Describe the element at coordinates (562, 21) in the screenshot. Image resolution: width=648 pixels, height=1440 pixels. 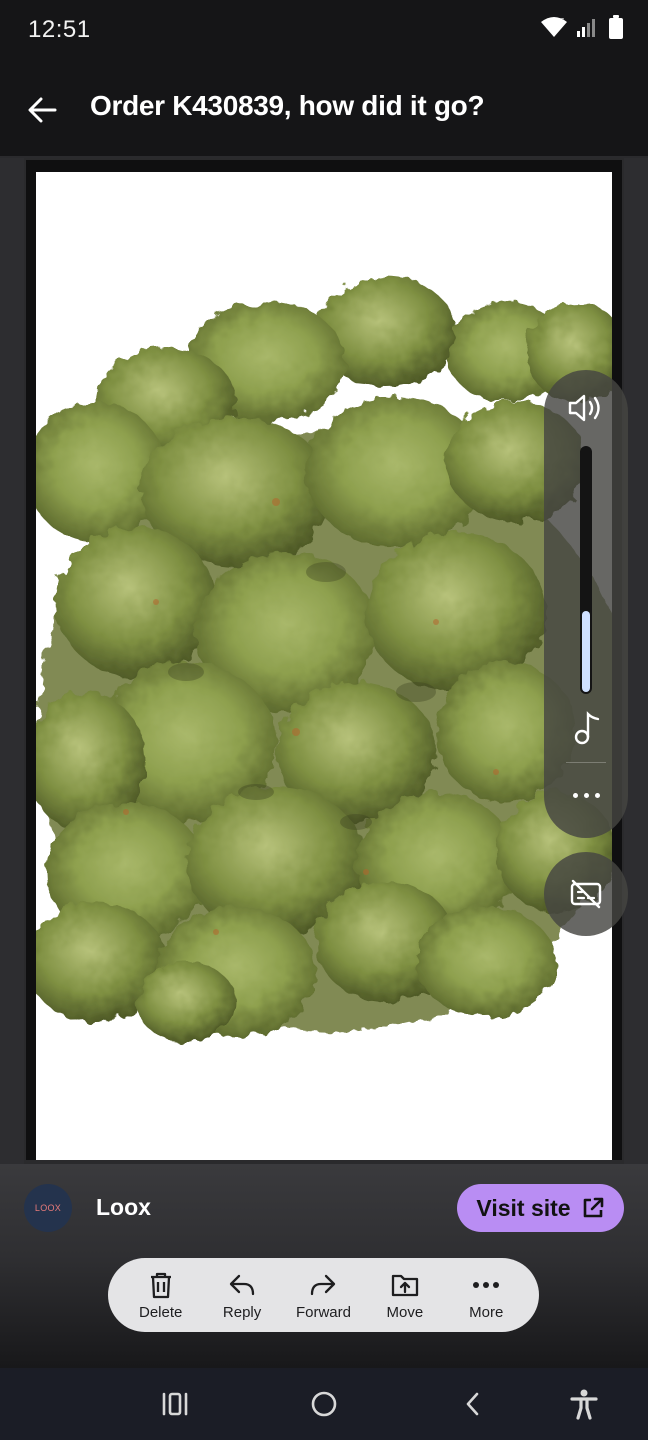
I see `svg-text: 6` at that location.